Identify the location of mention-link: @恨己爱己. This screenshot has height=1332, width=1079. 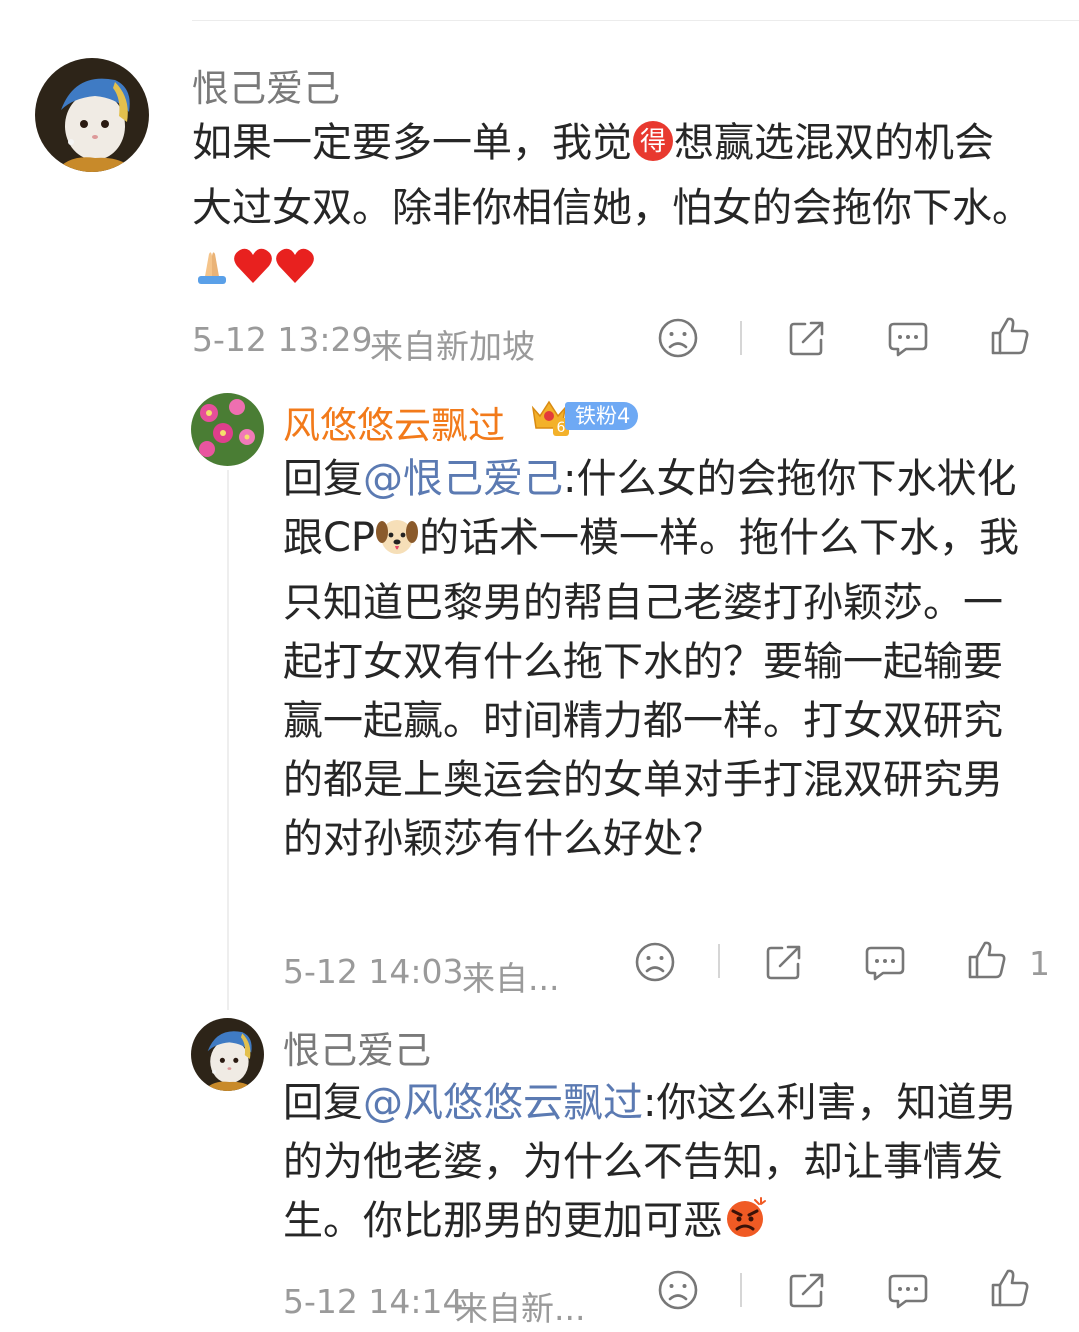
(463, 479).